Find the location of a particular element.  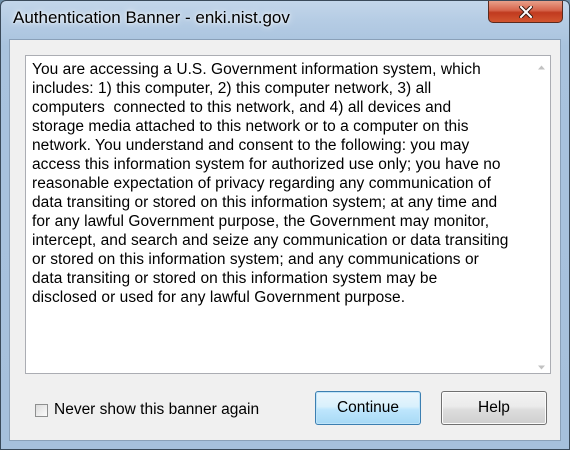

never-show-checkbox is located at coordinates (41, 410).